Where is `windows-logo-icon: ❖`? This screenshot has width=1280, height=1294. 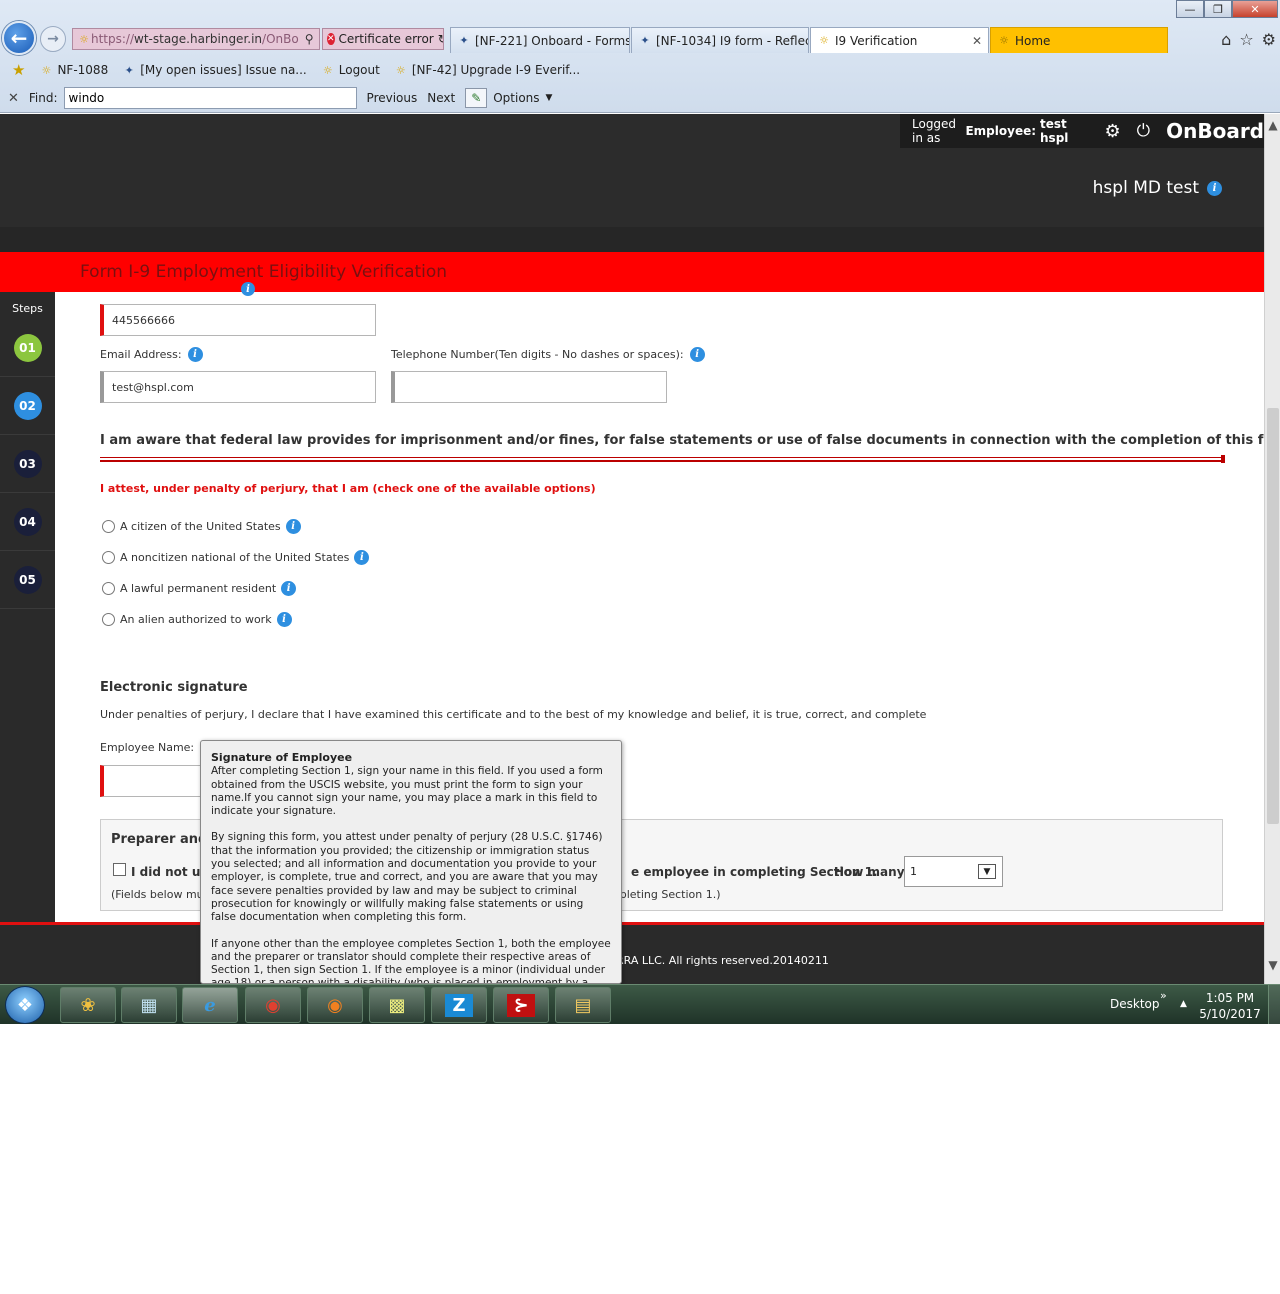
windows-logo-icon: ❖ is located at coordinates (25, 1005).